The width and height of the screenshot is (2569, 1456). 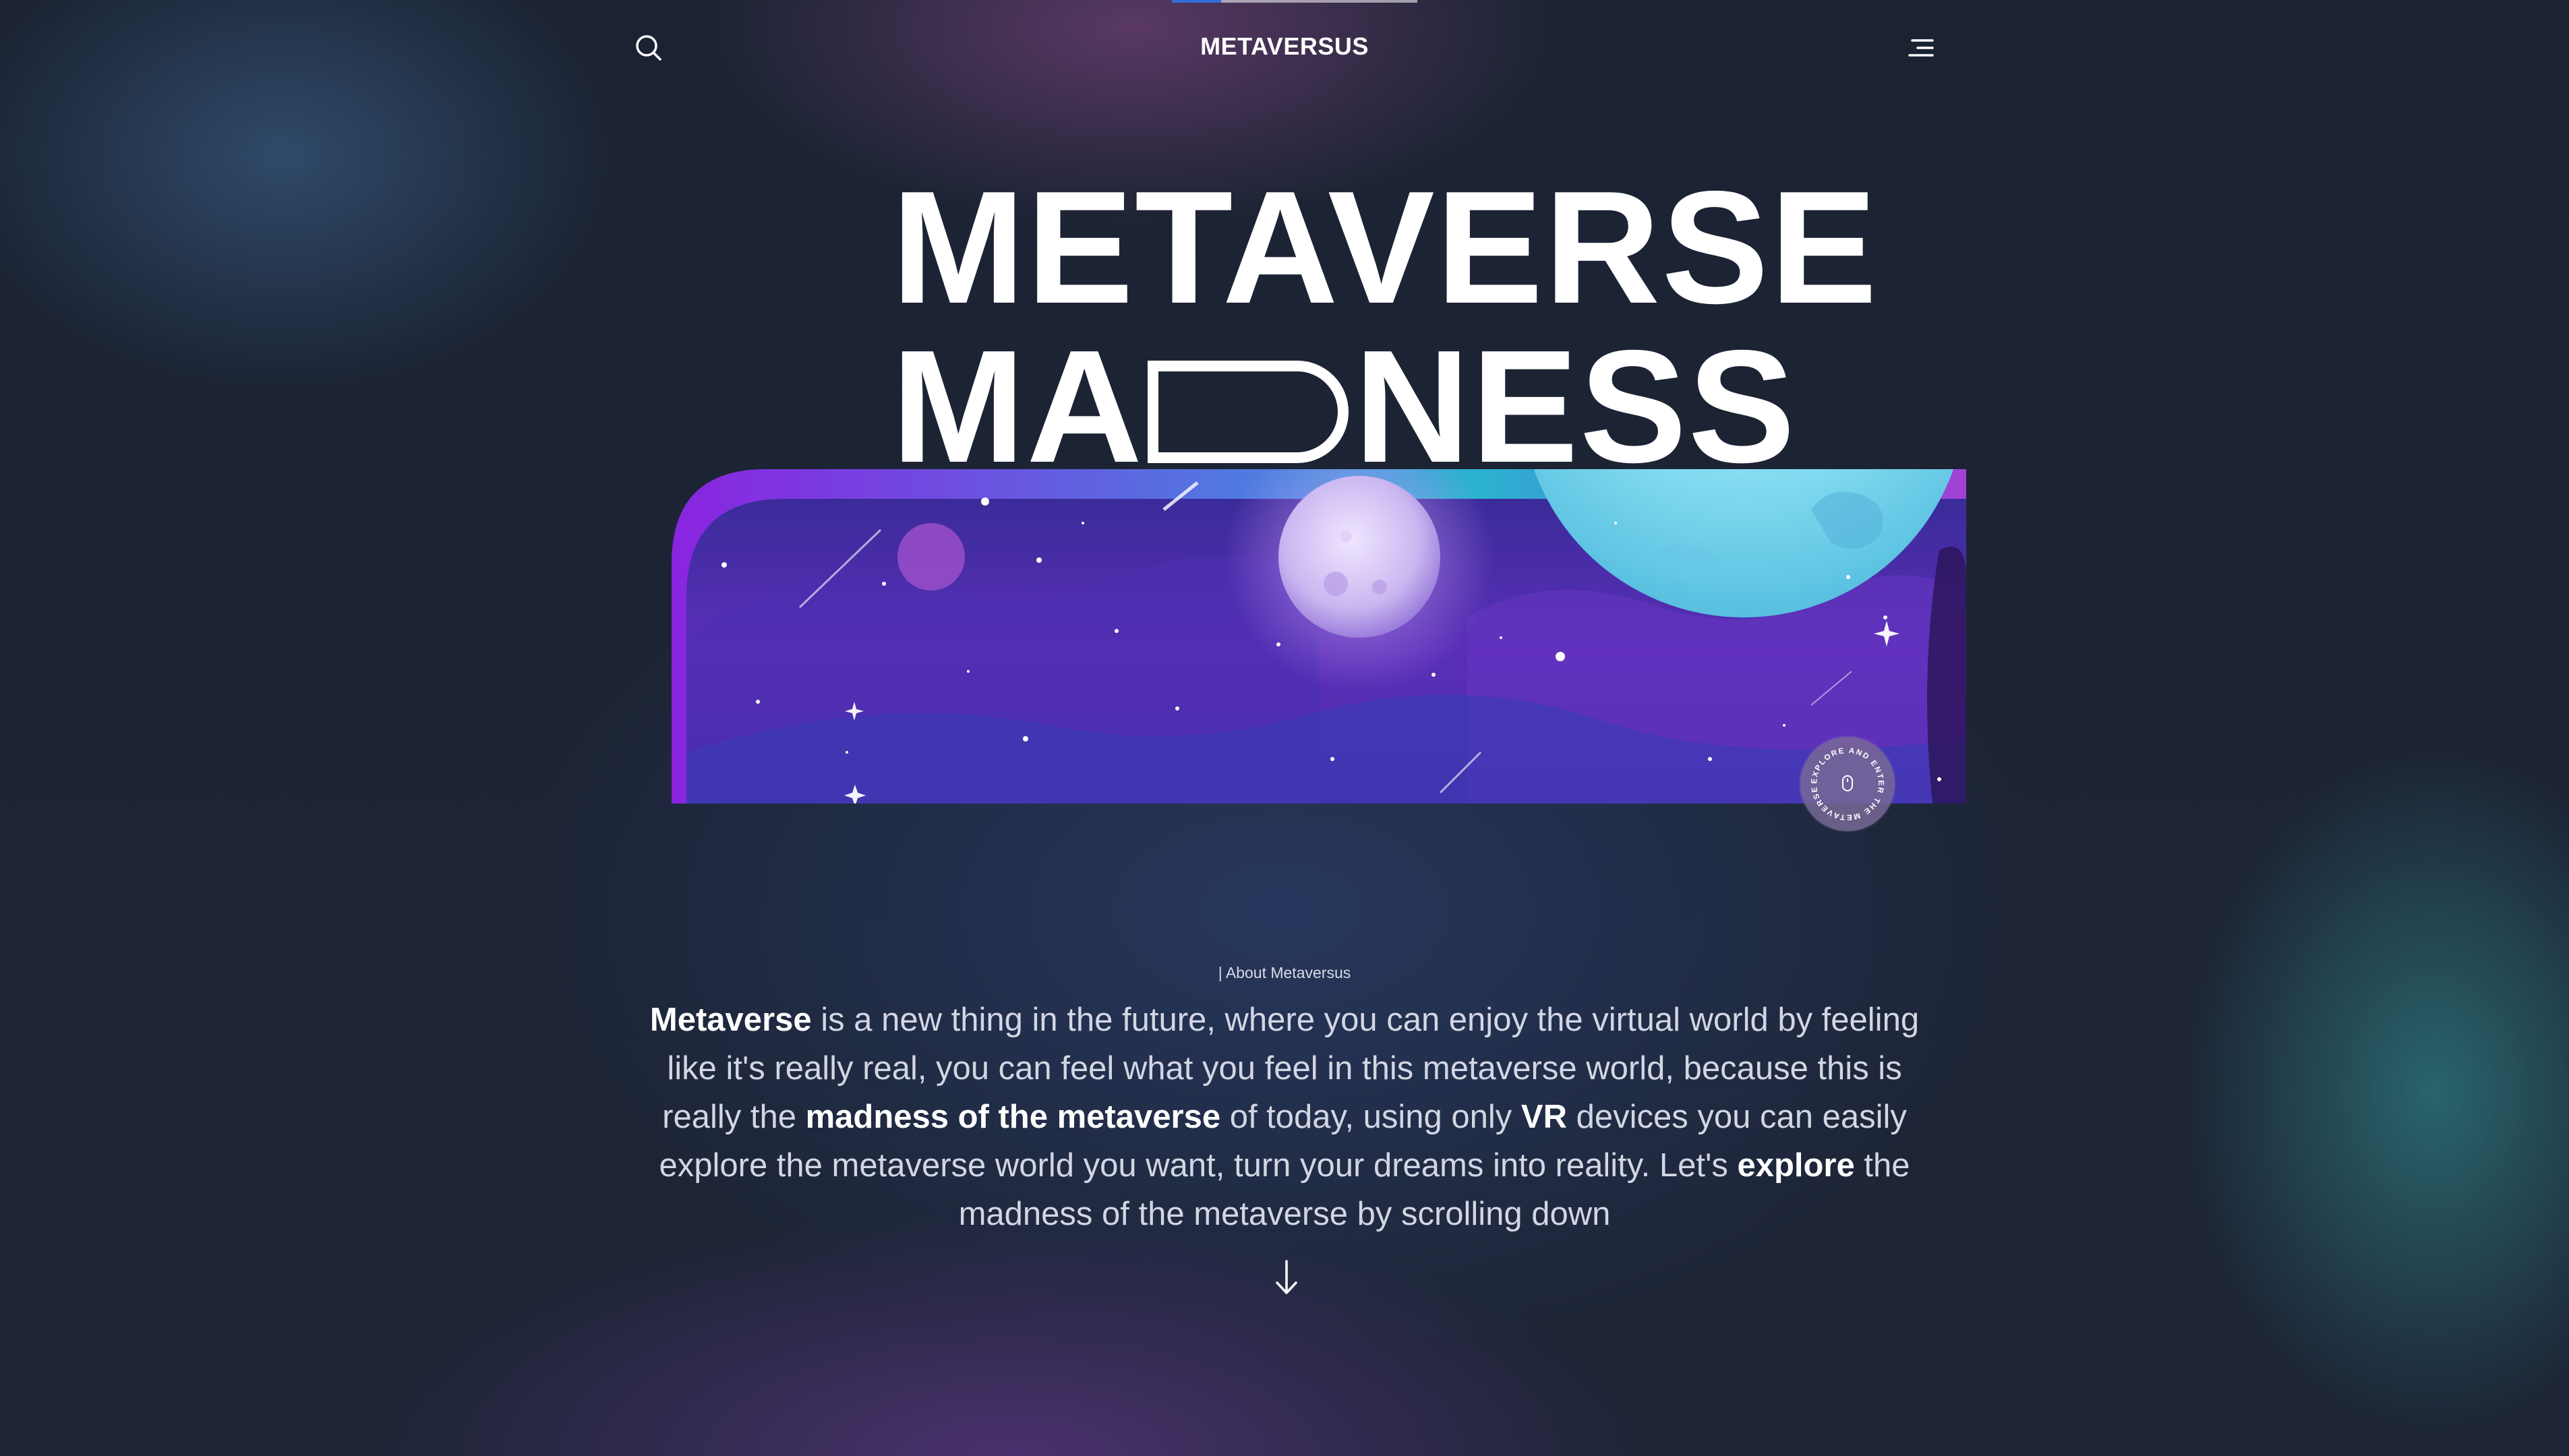 I want to click on hero-pill-shape, so click(x=1248, y=412).